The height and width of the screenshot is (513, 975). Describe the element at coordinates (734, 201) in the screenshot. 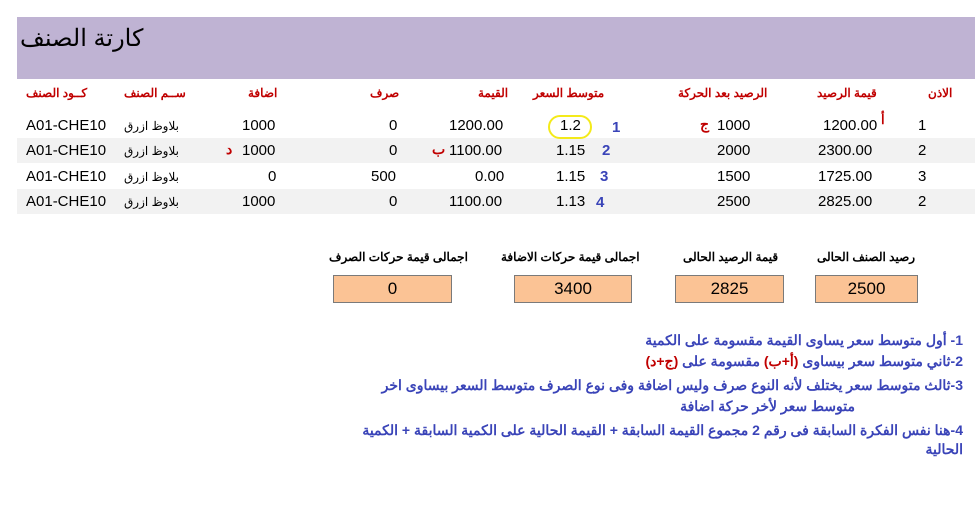

I see `cell-balance: 2500` at that location.